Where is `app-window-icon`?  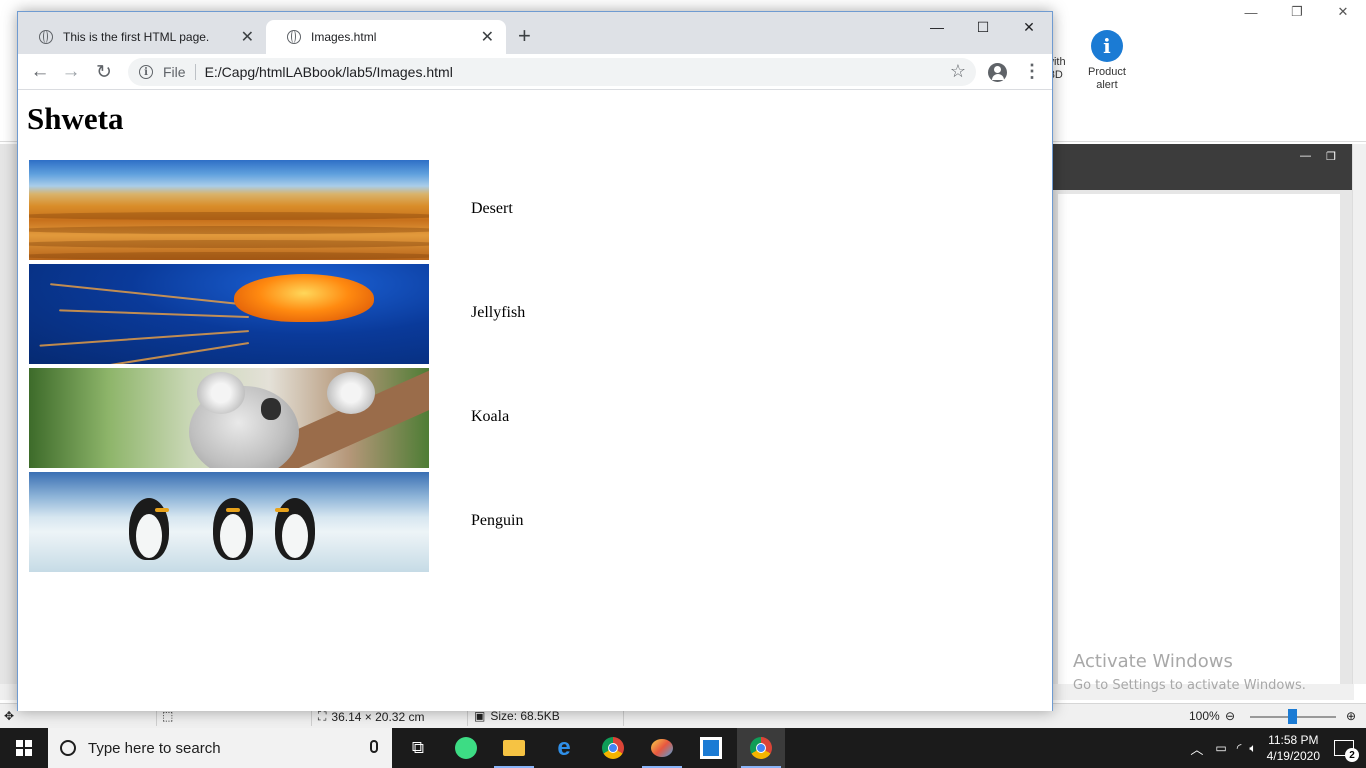
app-window-icon is located at coordinates (711, 748).